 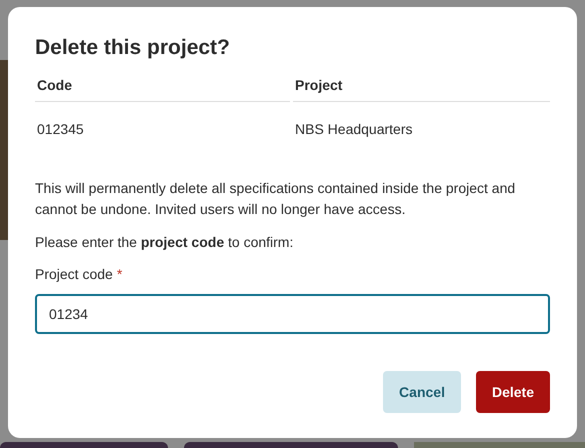 What do you see at coordinates (162, 86) in the screenshot?
I see `column-header: Code` at bounding box center [162, 86].